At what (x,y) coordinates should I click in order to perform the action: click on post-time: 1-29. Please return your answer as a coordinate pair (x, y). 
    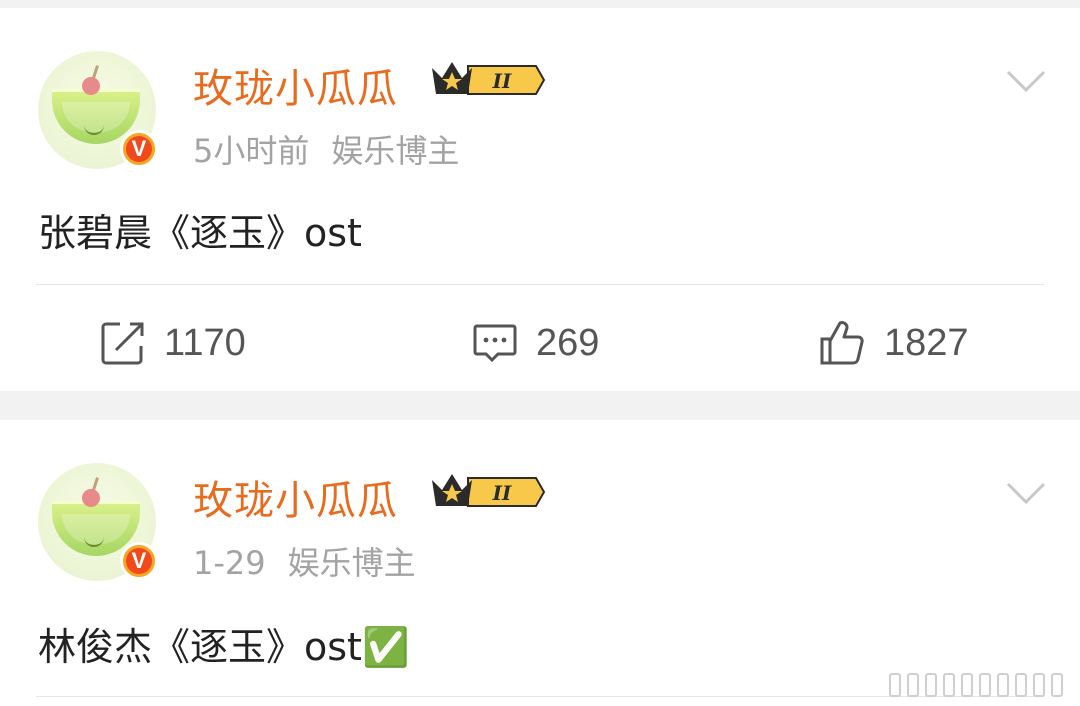
    Looking at the image, I should click on (229, 563).